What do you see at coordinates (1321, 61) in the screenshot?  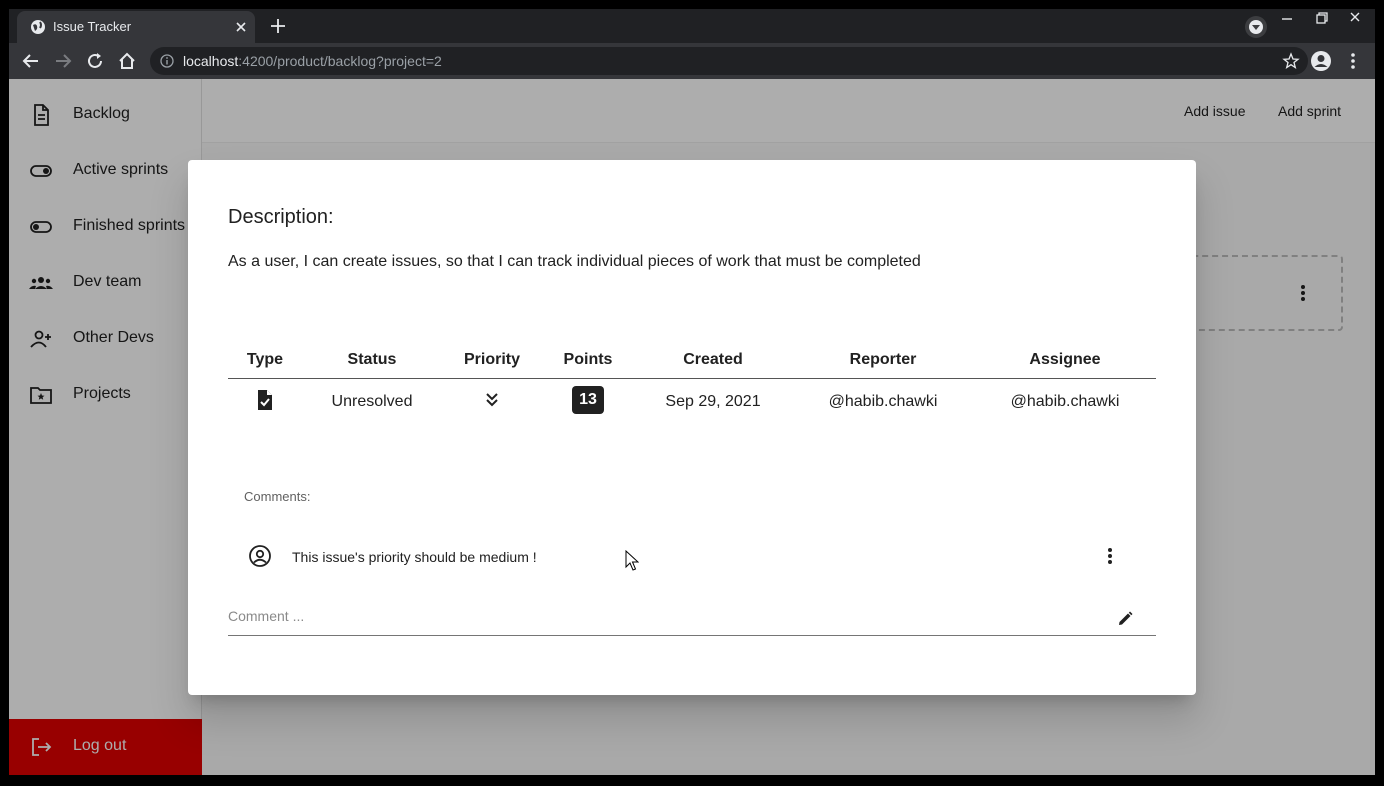 I see `profile-icon` at bounding box center [1321, 61].